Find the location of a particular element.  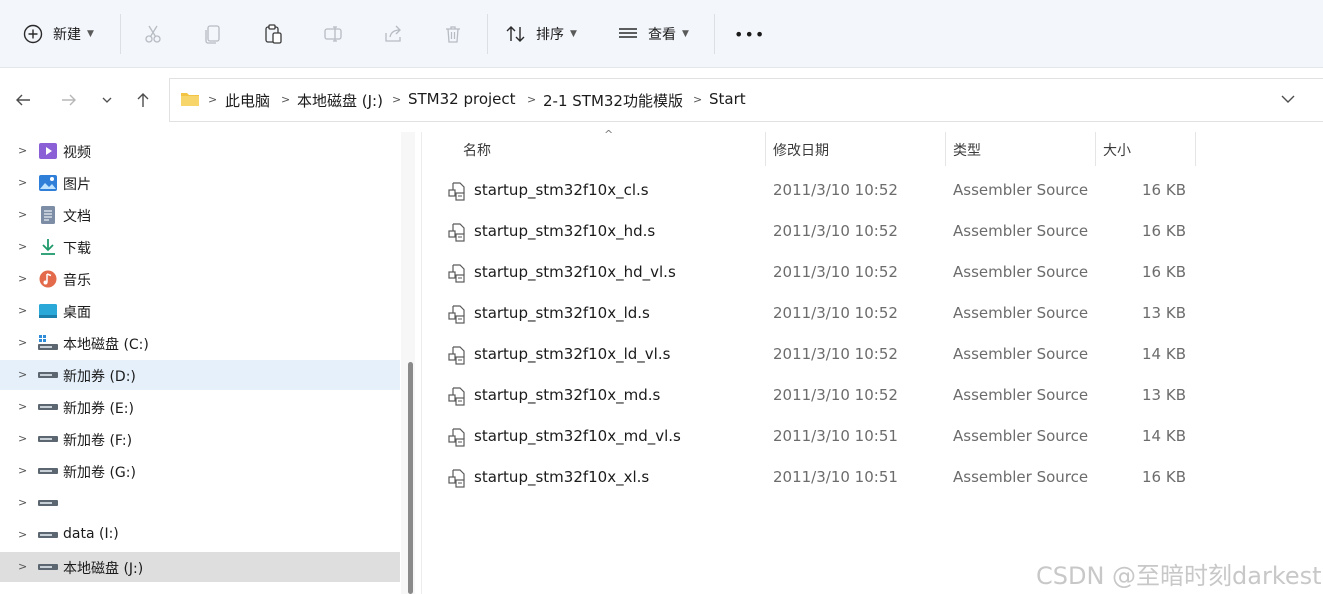

sidebar-item-documents: > 文档 is located at coordinates (200, 215).